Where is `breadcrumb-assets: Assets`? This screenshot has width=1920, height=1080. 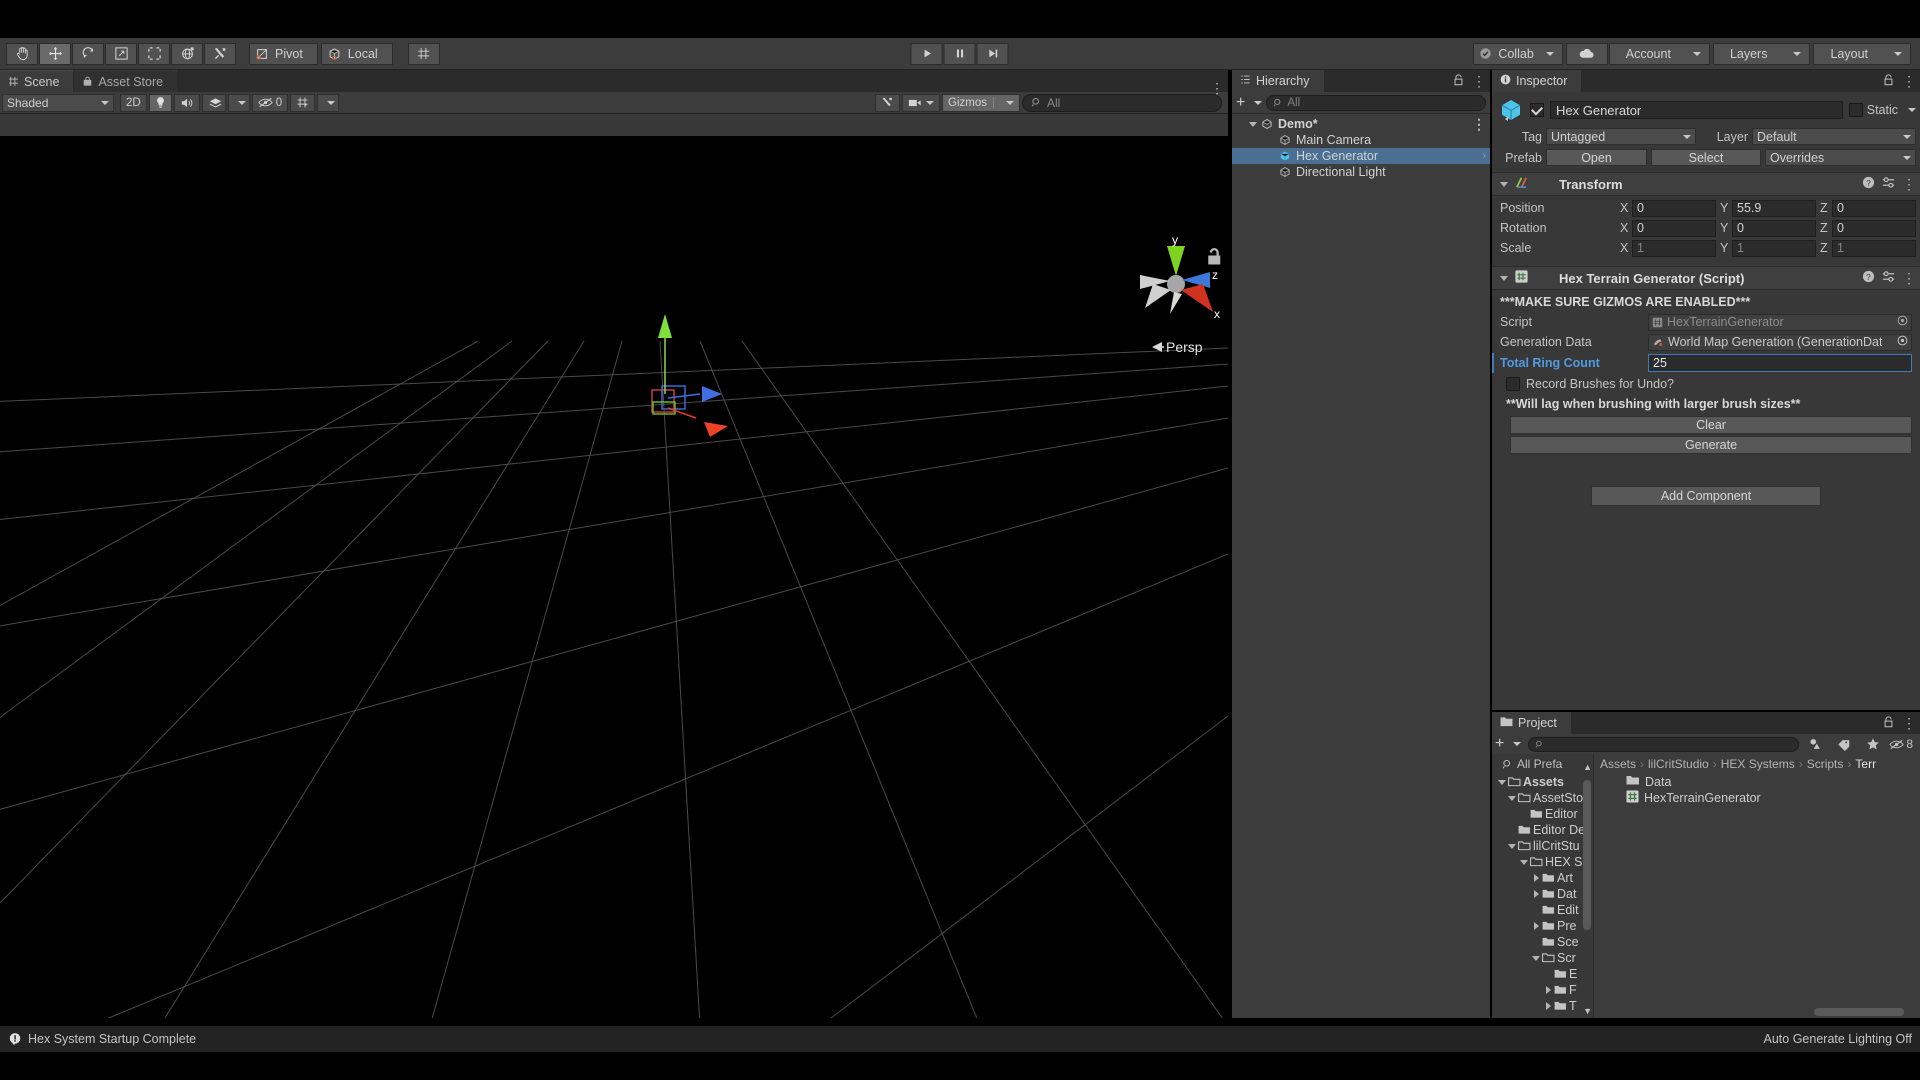
breadcrumb-assets: Assets is located at coordinates (1618, 764).